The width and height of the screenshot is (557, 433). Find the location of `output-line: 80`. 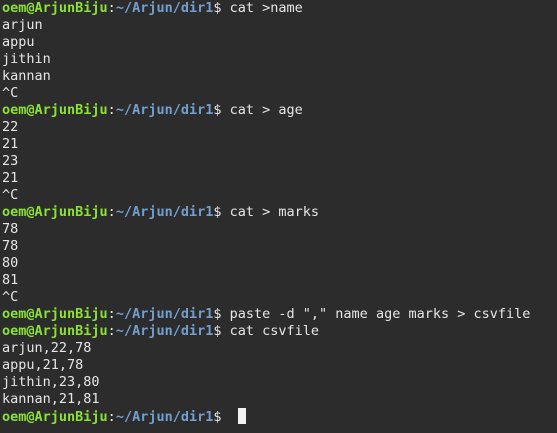

output-line: 80 is located at coordinates (279, 263).